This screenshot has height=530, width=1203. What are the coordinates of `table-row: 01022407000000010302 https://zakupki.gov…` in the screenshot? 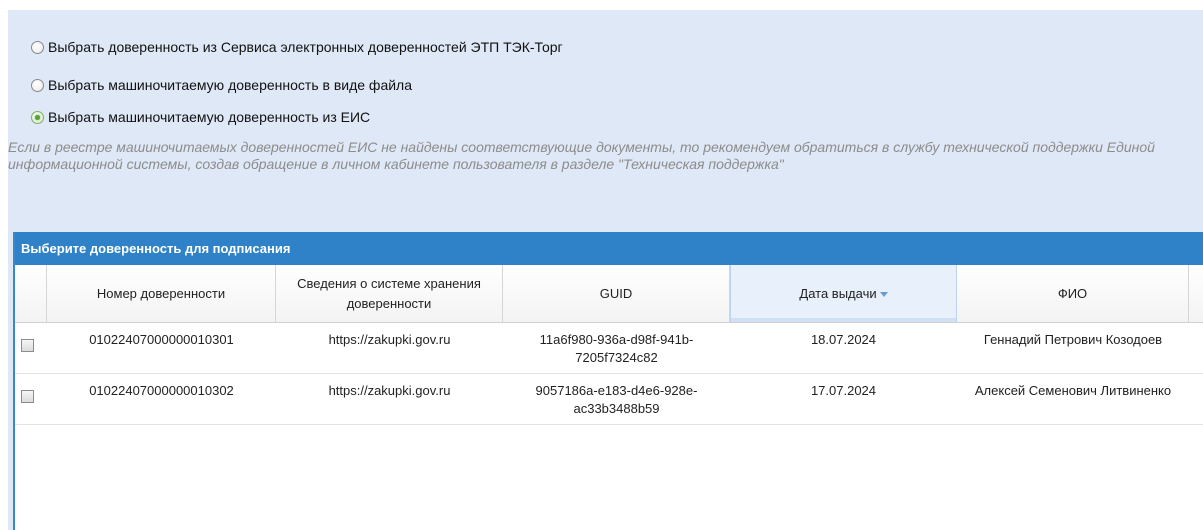 It's located at (609, 399).